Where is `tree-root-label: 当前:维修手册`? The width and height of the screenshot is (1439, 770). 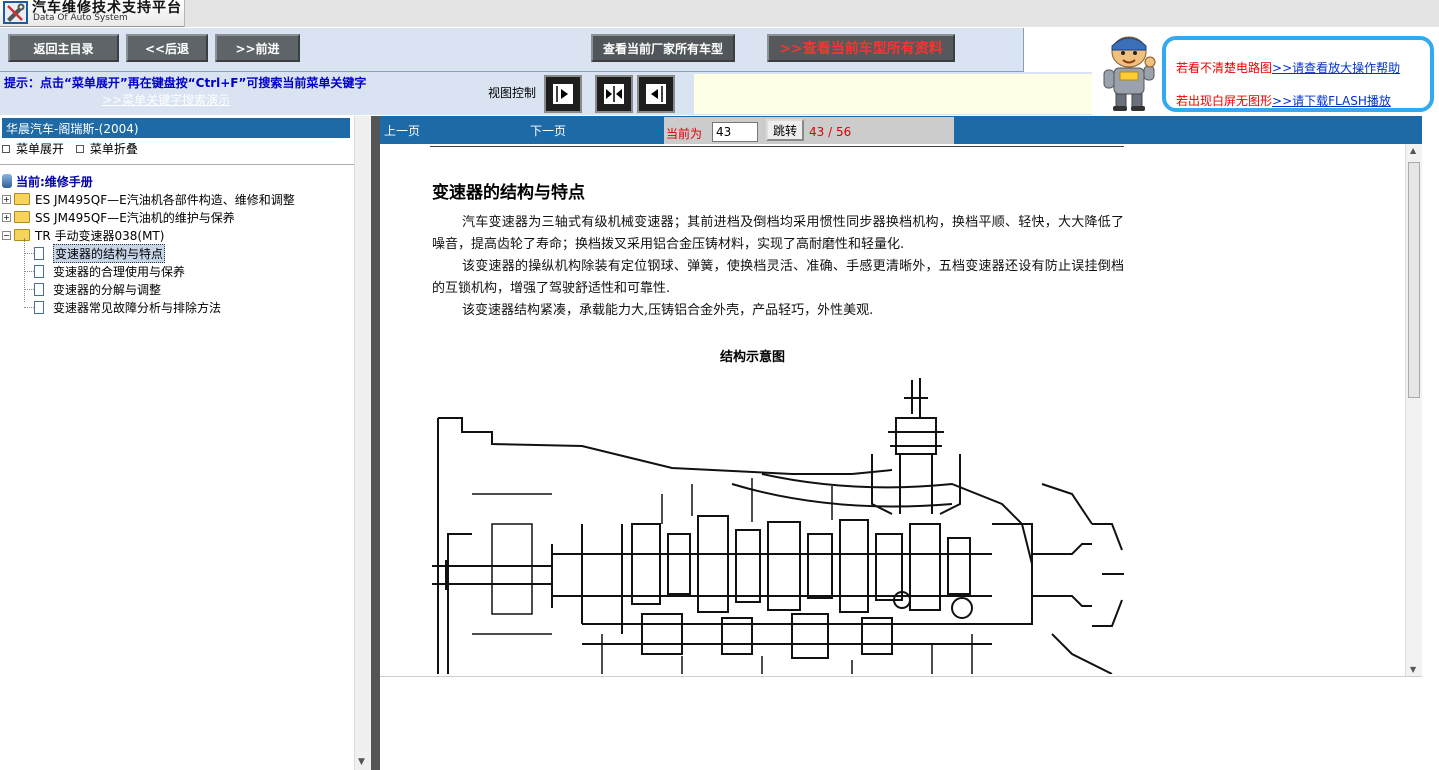
tree-root-label: 当前:维修手册 is located at coordinates (54, 181).